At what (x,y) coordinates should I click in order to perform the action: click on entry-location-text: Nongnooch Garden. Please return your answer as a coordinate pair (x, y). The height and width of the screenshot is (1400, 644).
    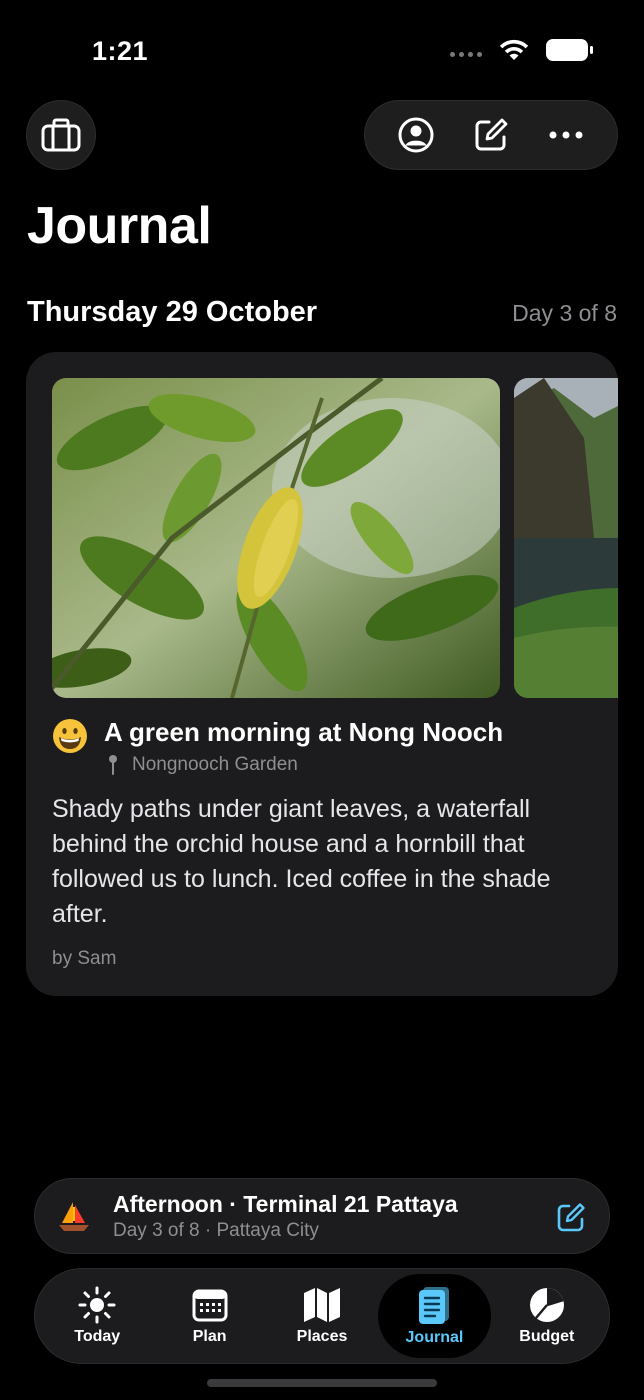
    Looking at the image, I should click on (215, 764).